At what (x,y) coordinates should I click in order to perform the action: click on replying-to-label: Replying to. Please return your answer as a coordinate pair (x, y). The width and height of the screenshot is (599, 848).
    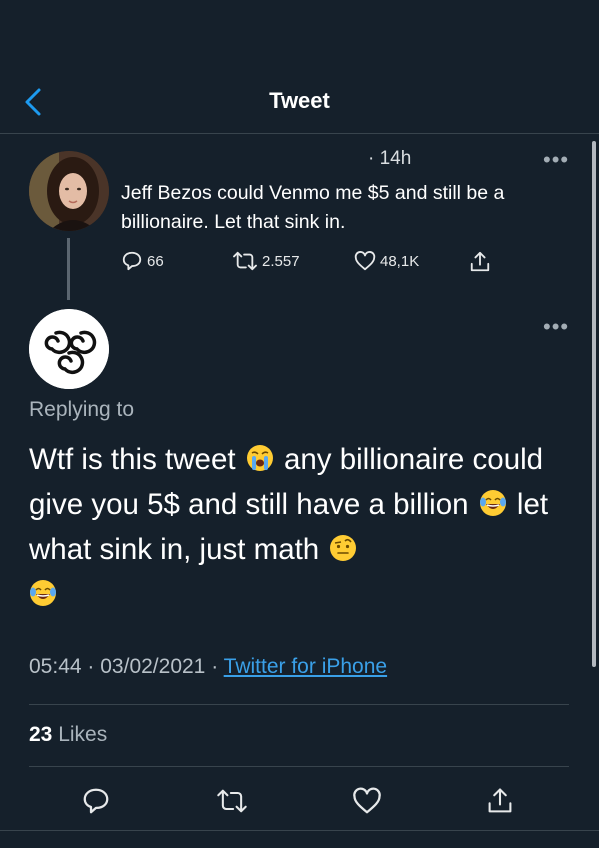
    Looking at the image, I should click on (82, 409).